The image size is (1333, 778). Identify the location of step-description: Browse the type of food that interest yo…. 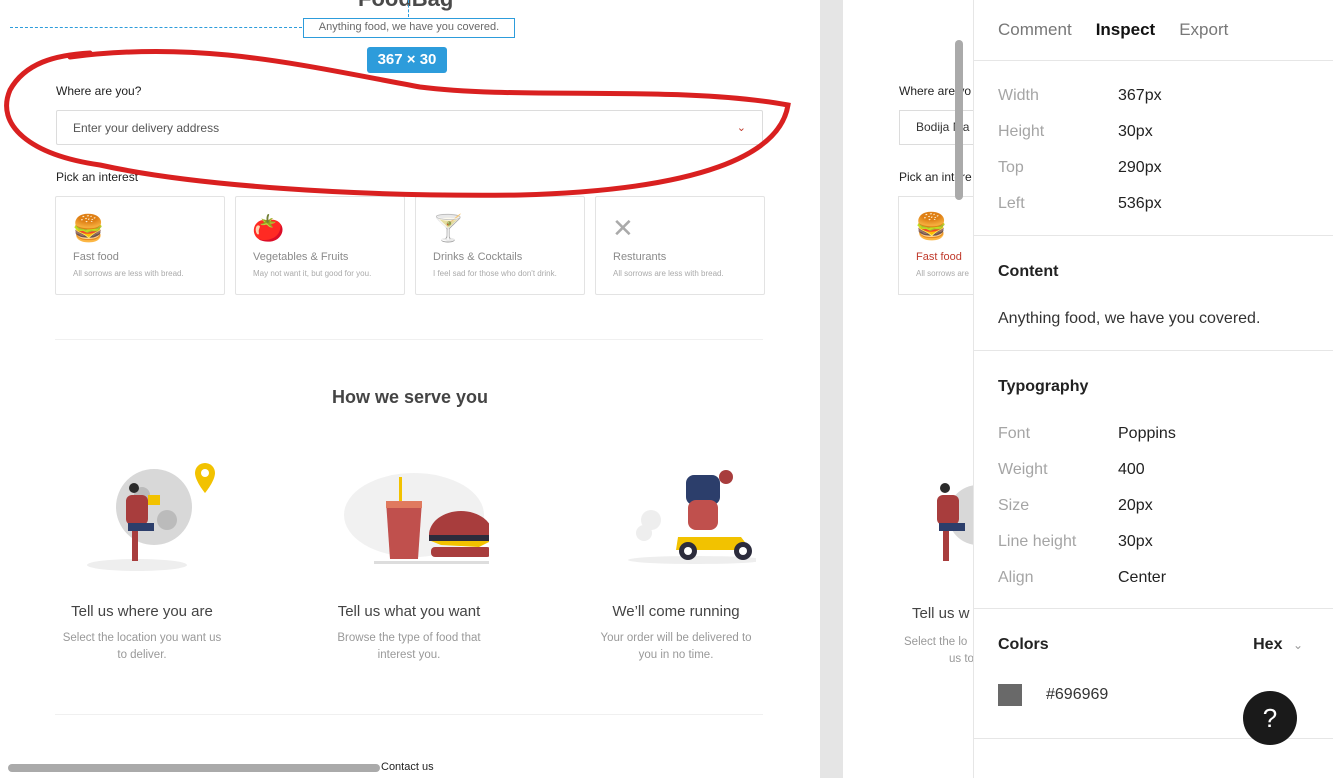
(409, 646).